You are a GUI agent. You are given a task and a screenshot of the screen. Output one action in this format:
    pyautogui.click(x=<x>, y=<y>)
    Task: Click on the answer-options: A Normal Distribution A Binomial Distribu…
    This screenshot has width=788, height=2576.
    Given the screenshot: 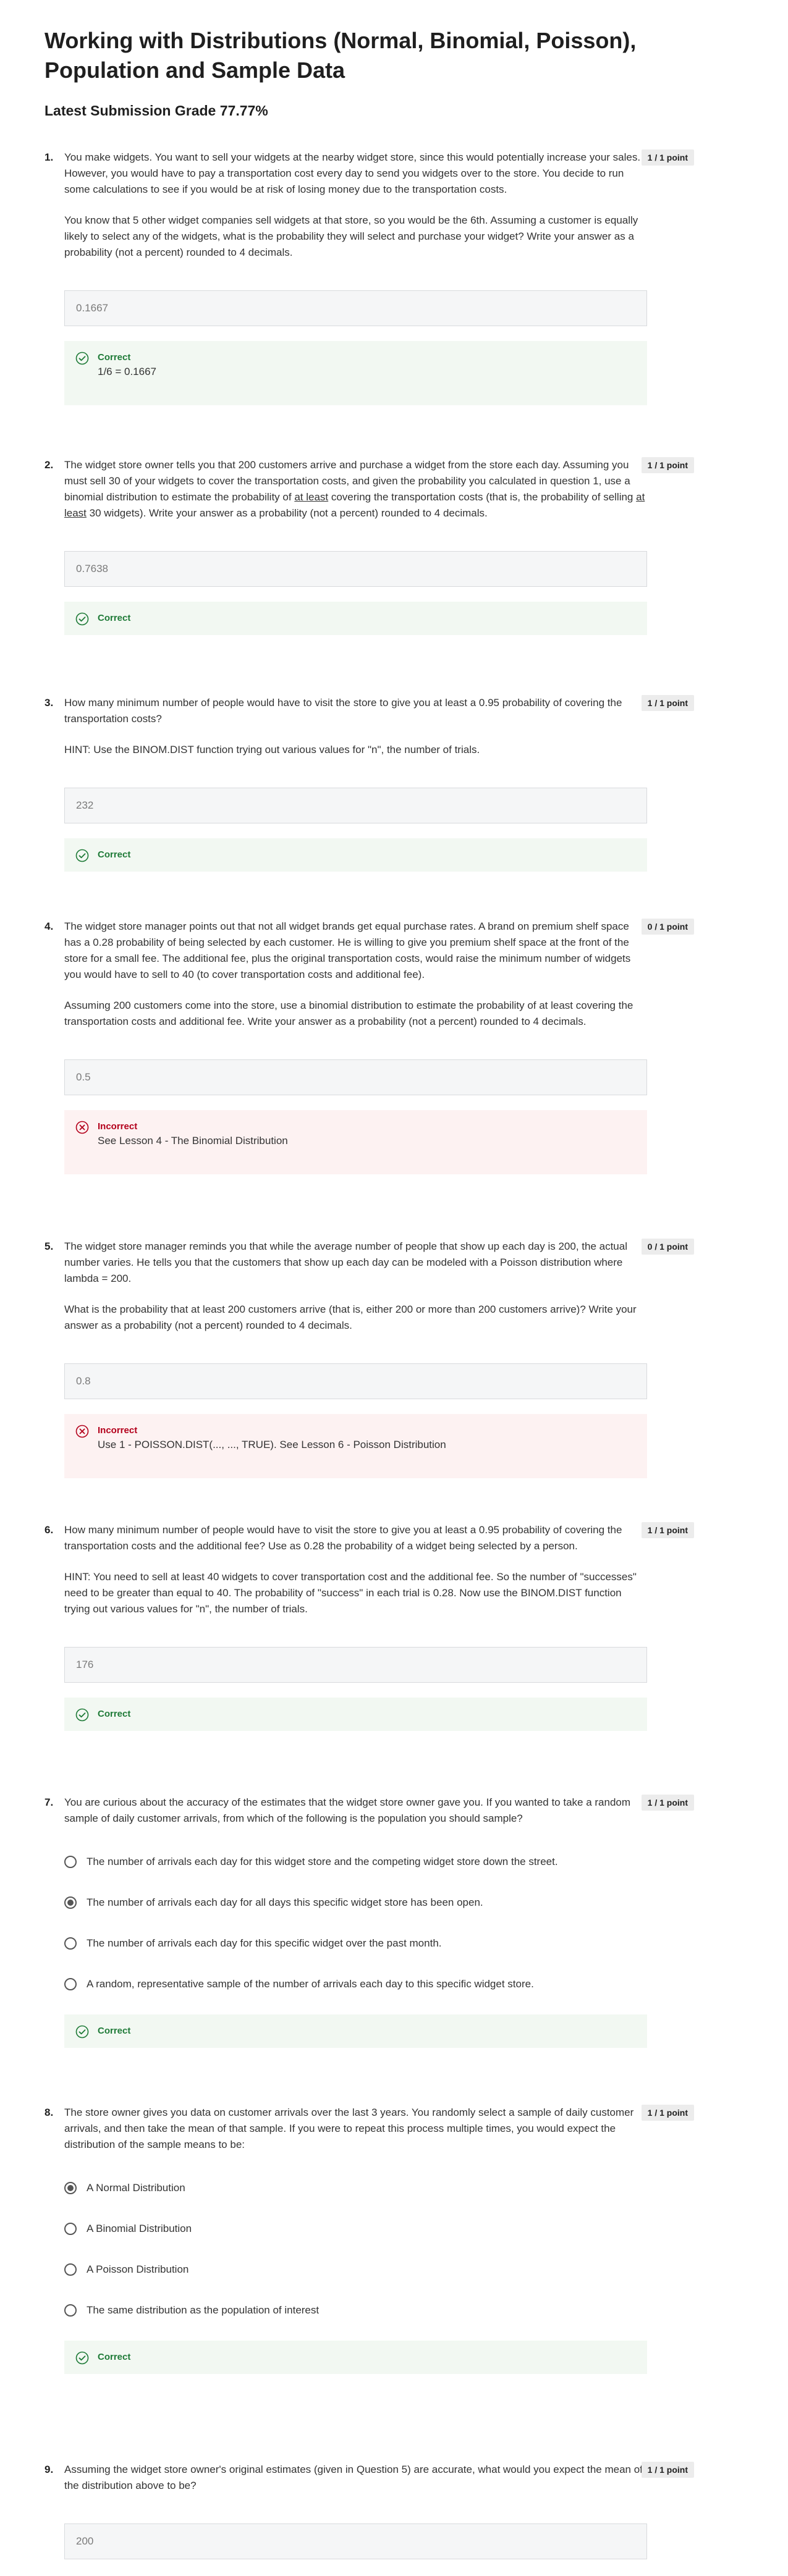 What is the action you would take?
    pyautogui.click(x=356, y=2249)
    